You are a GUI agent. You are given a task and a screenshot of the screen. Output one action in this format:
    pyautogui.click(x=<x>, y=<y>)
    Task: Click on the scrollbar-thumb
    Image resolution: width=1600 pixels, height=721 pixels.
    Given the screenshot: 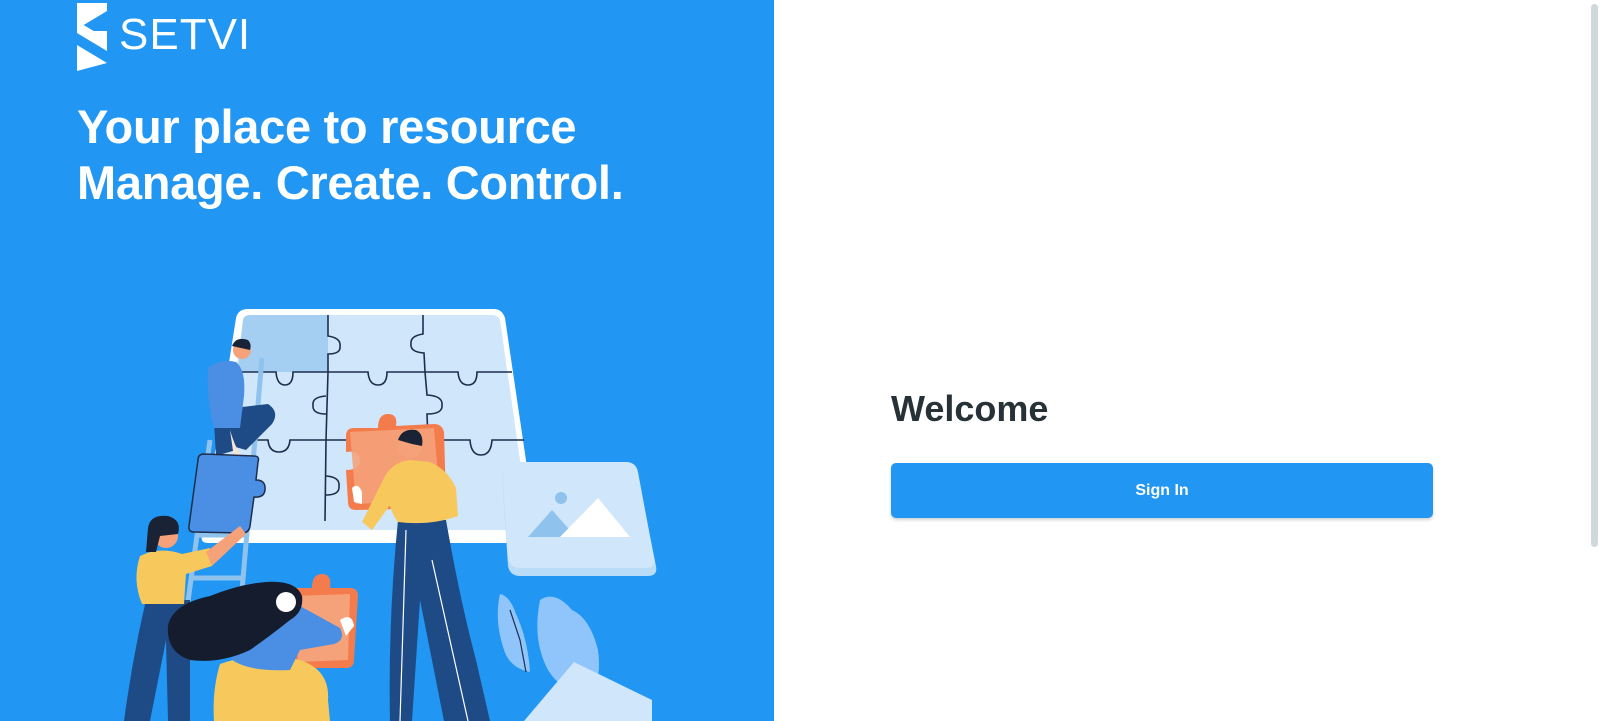 What is the action you would take?
    pyautogui.click(x=1594, y=275)
    